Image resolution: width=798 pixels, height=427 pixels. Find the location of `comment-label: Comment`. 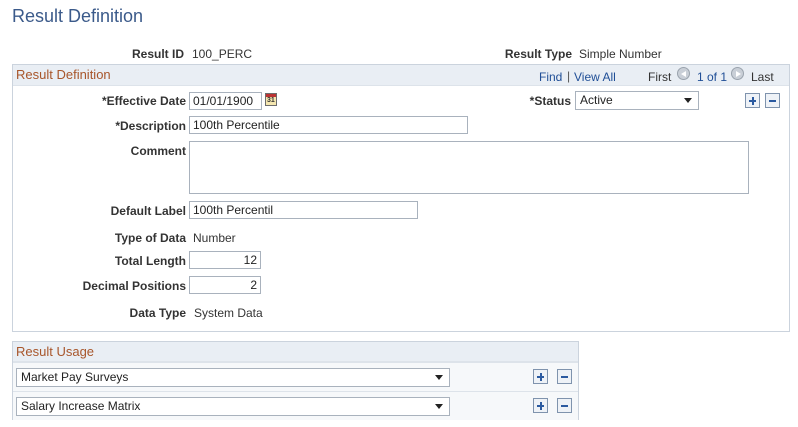

comment-label: Comment is located at coordinates (158, 151).